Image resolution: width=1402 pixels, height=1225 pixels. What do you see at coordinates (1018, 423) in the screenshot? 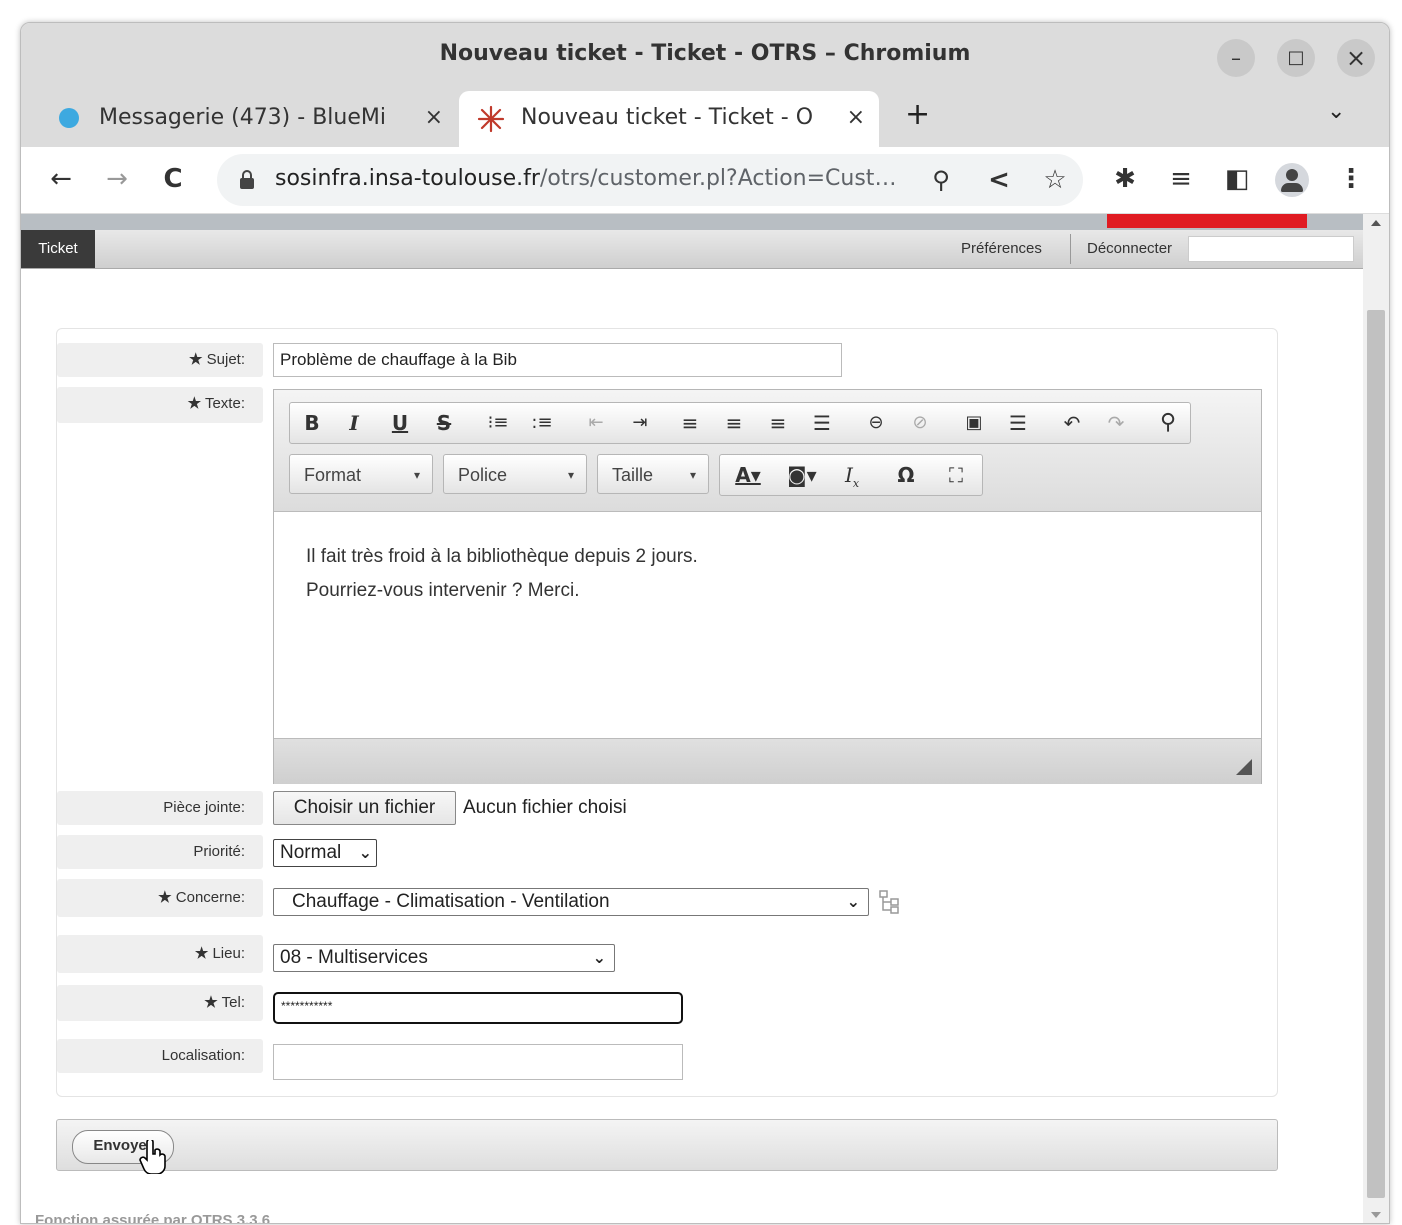
I see `horizontal-rule-icon: ☰` at bounding box center [1018, 423].